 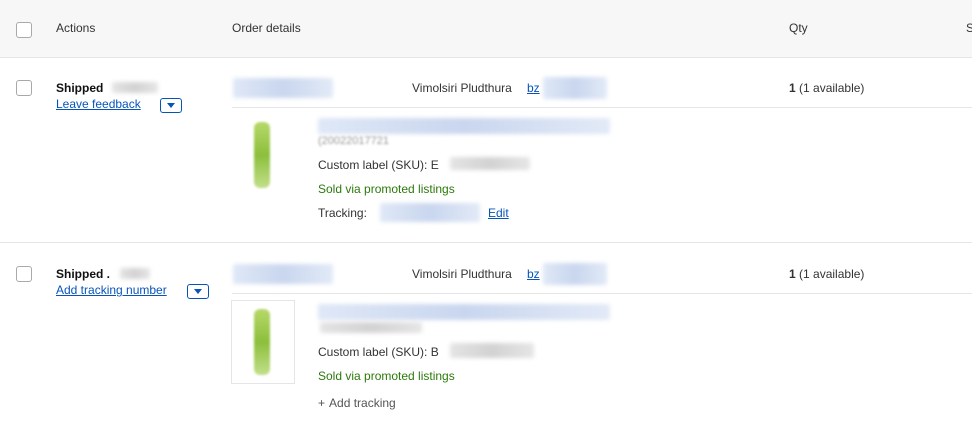 I want to click on order-status: Shipped ., so click(x=83, y=274).